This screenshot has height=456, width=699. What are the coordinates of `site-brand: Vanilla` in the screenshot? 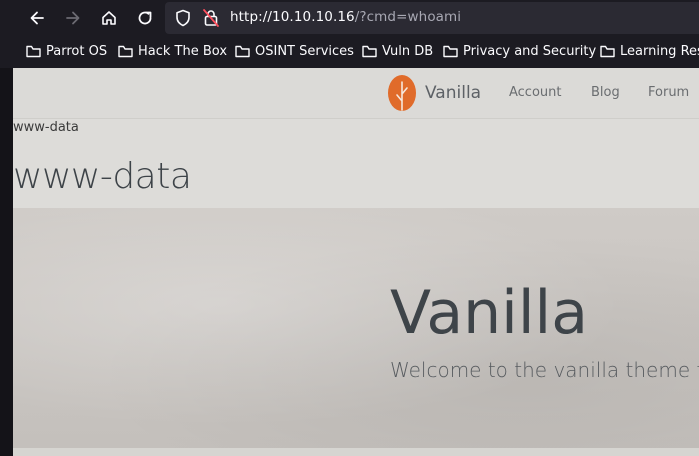 It's located at (453, 93).